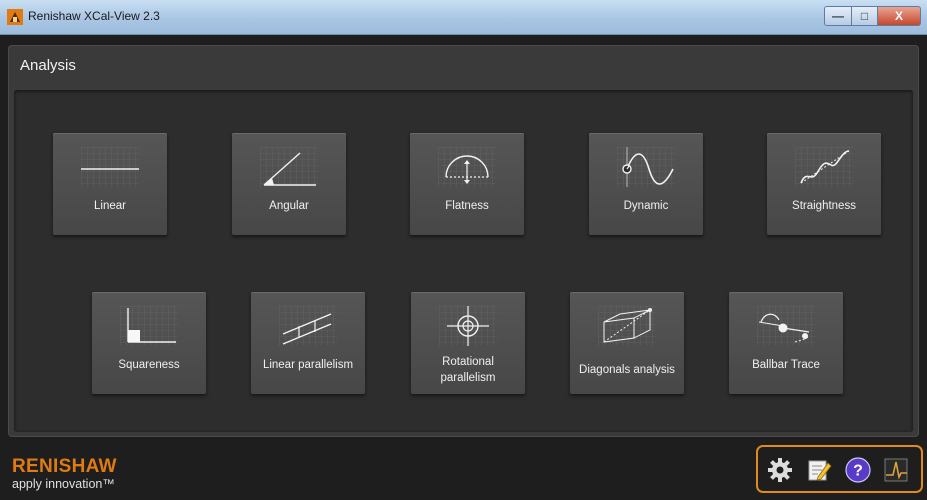 The height and width of the screenshot is (500, 927). Describe the element at coordinates (308, 326) in the screenshot. I see `parallel-lines-icon` at that location.